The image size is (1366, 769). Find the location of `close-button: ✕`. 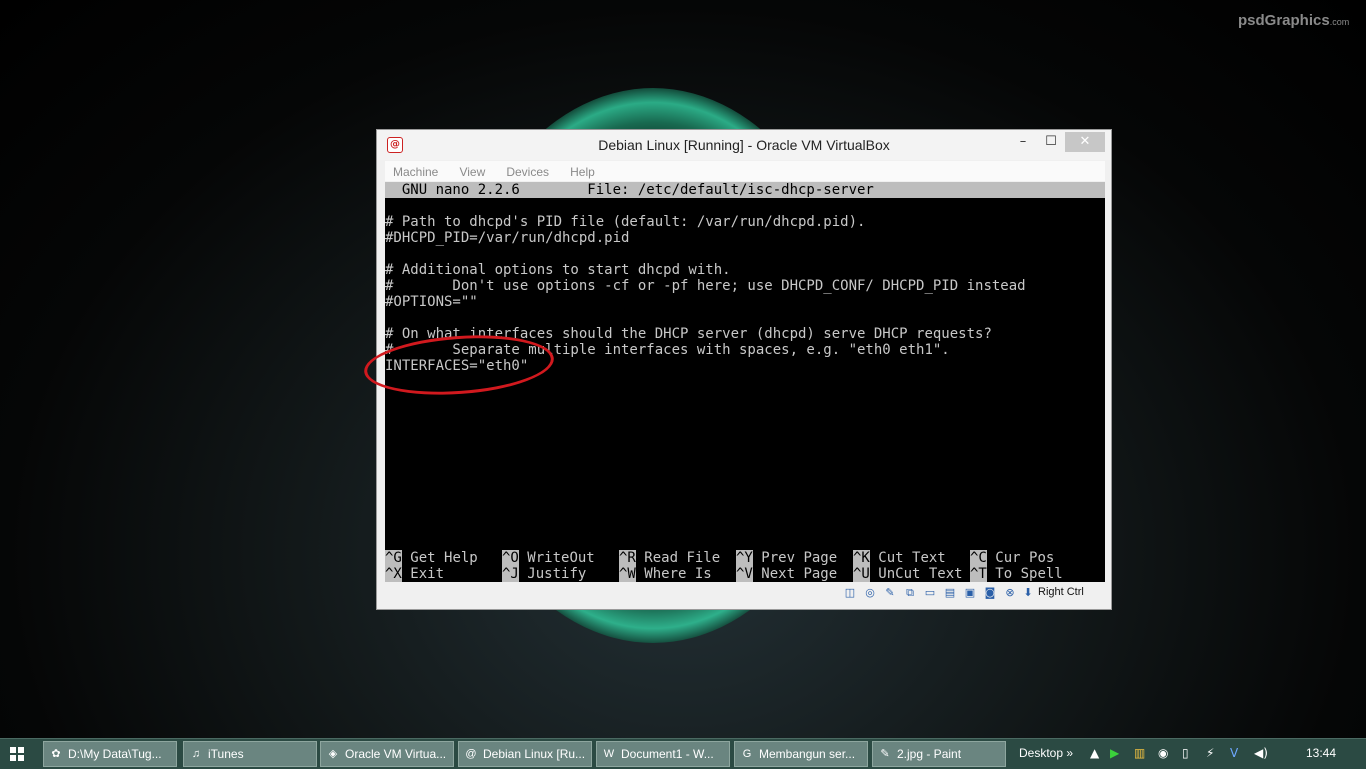

close-button: ✕ is located at coordinates (1085, 142).